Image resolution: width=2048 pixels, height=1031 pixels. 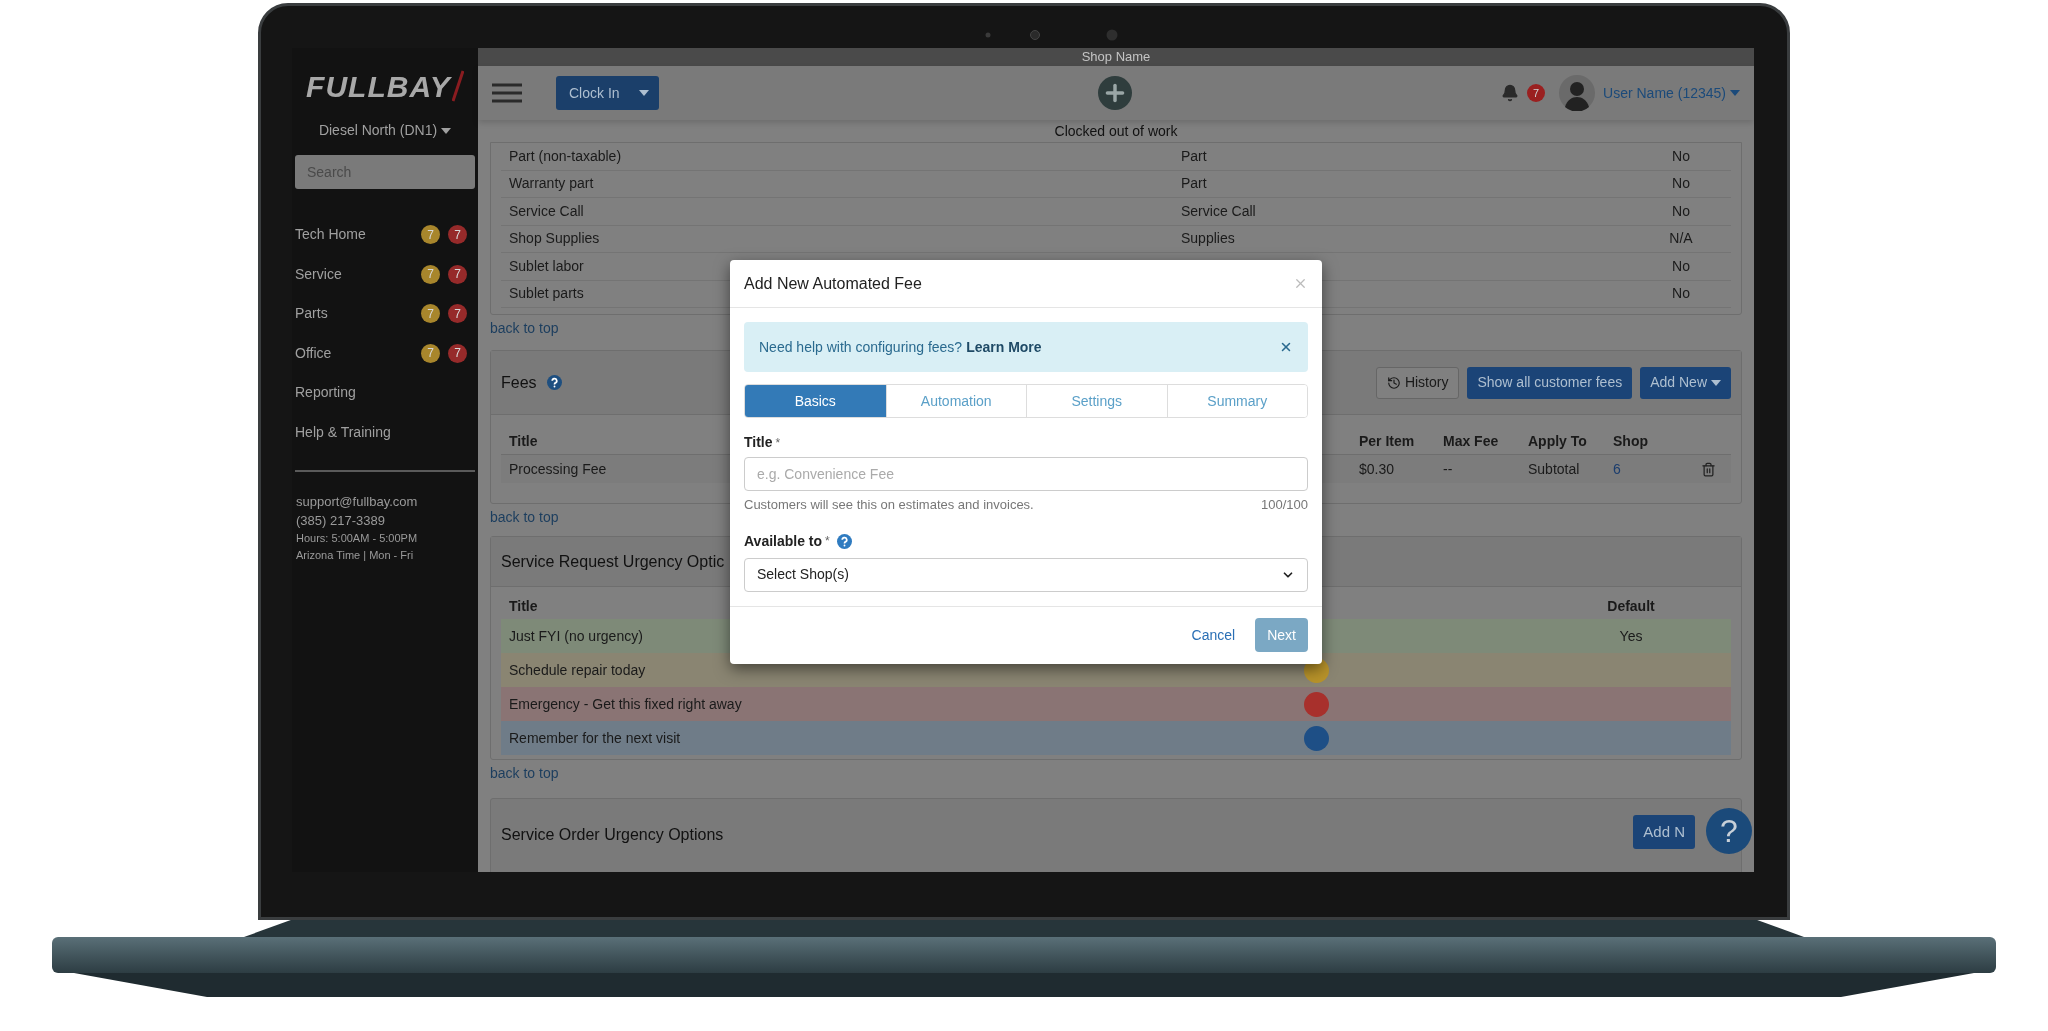 I want to click on nav-link: Parts, so click(x=311, y=314).